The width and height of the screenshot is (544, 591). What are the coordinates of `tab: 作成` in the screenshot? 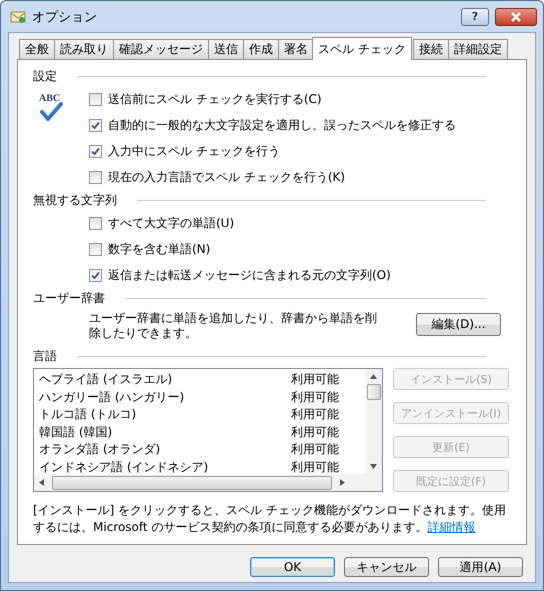 It's located at (261, 49).